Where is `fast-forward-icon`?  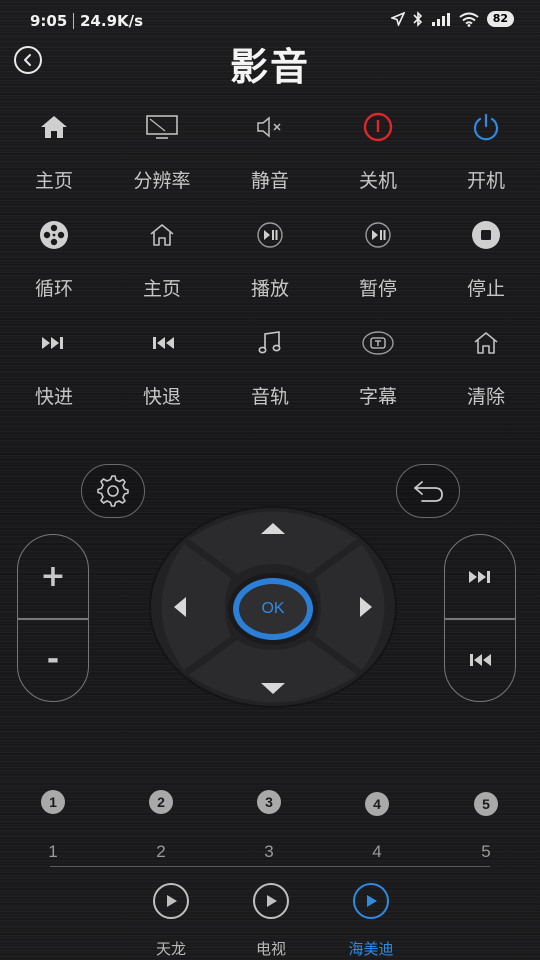 fast-forward-icon is located at coordinates (54, 343).